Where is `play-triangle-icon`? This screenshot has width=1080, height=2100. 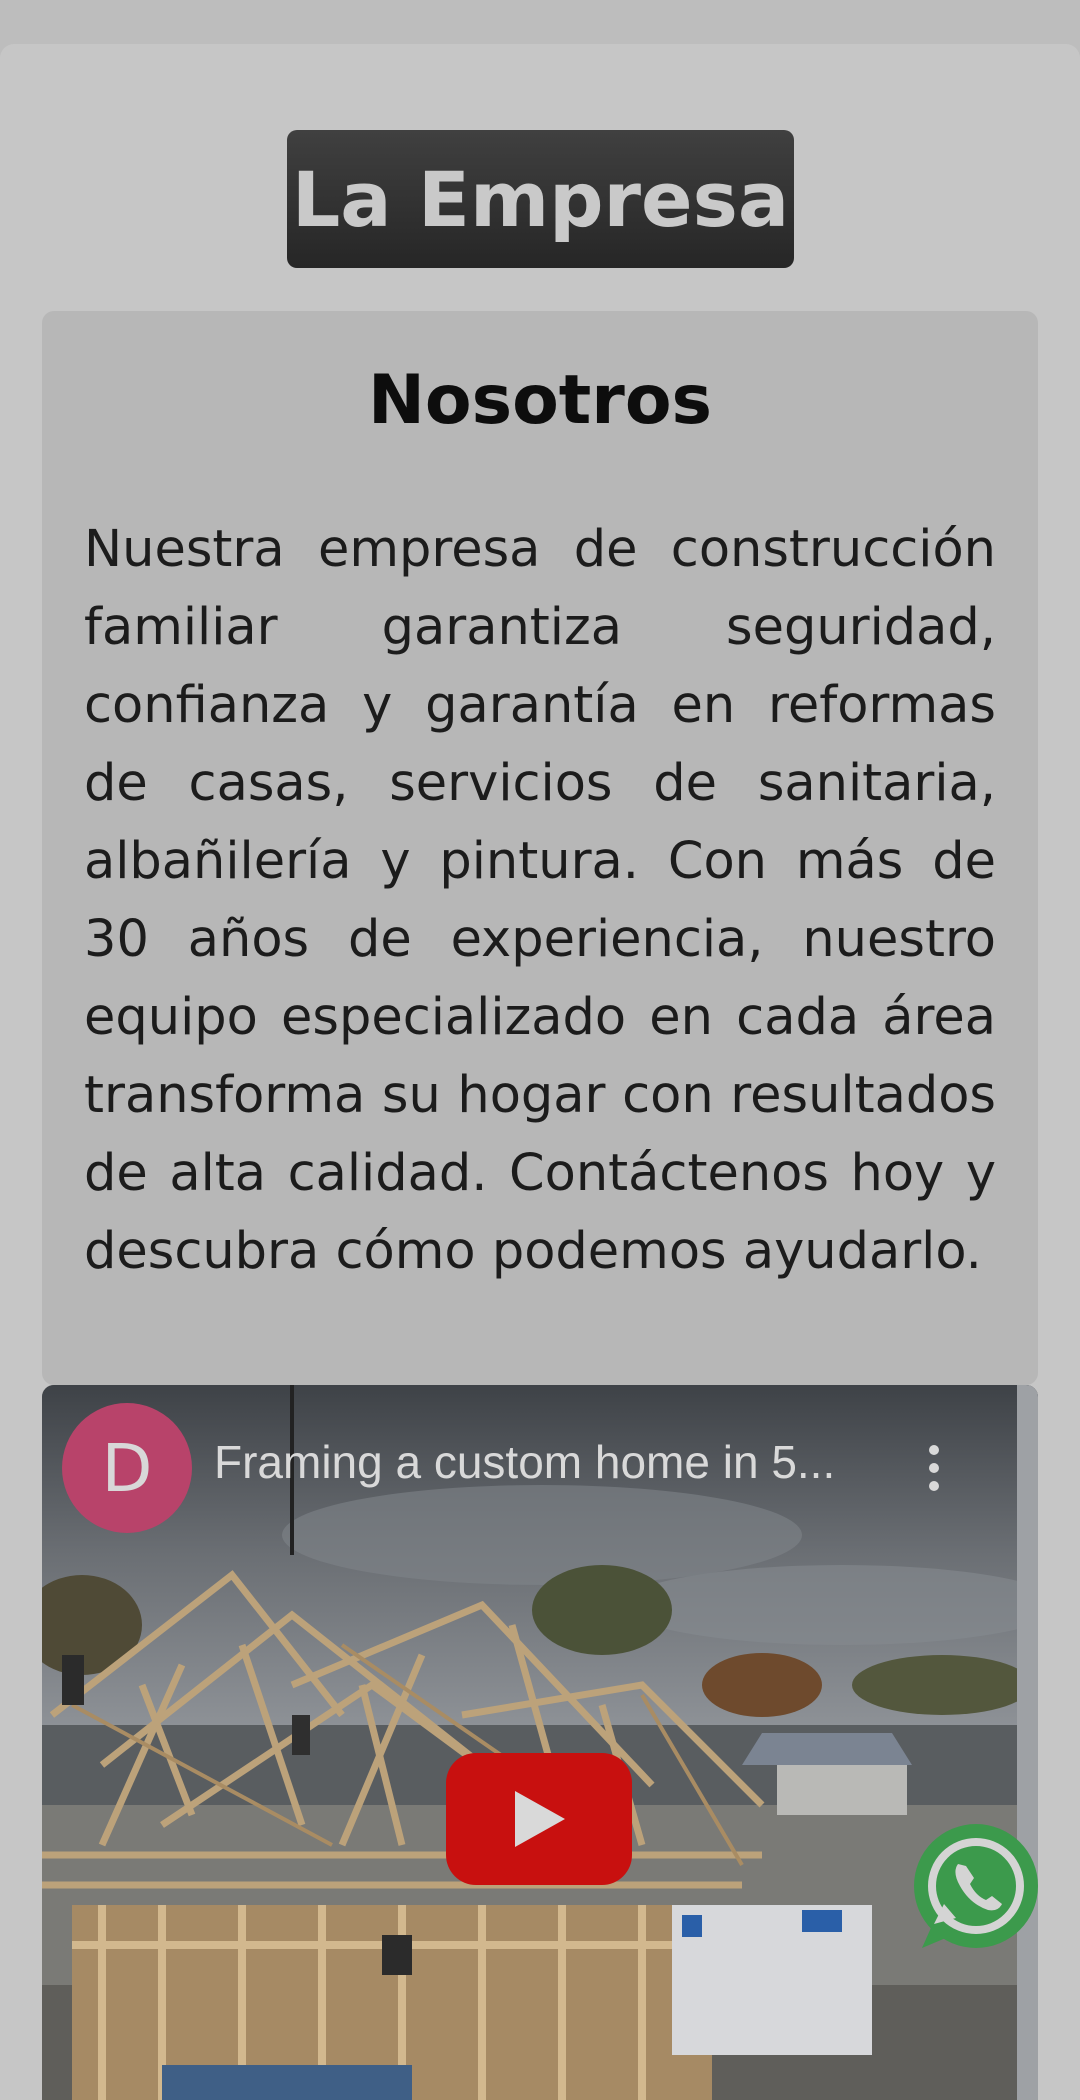 play-triangle-icon is located at coordinates (540, 1819).